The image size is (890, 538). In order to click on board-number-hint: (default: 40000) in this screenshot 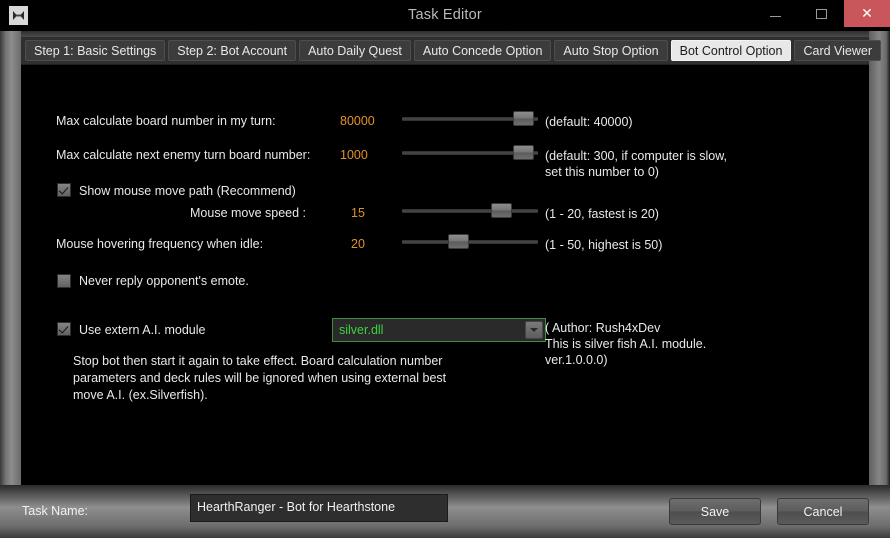, I will do `click(589, 122)`.